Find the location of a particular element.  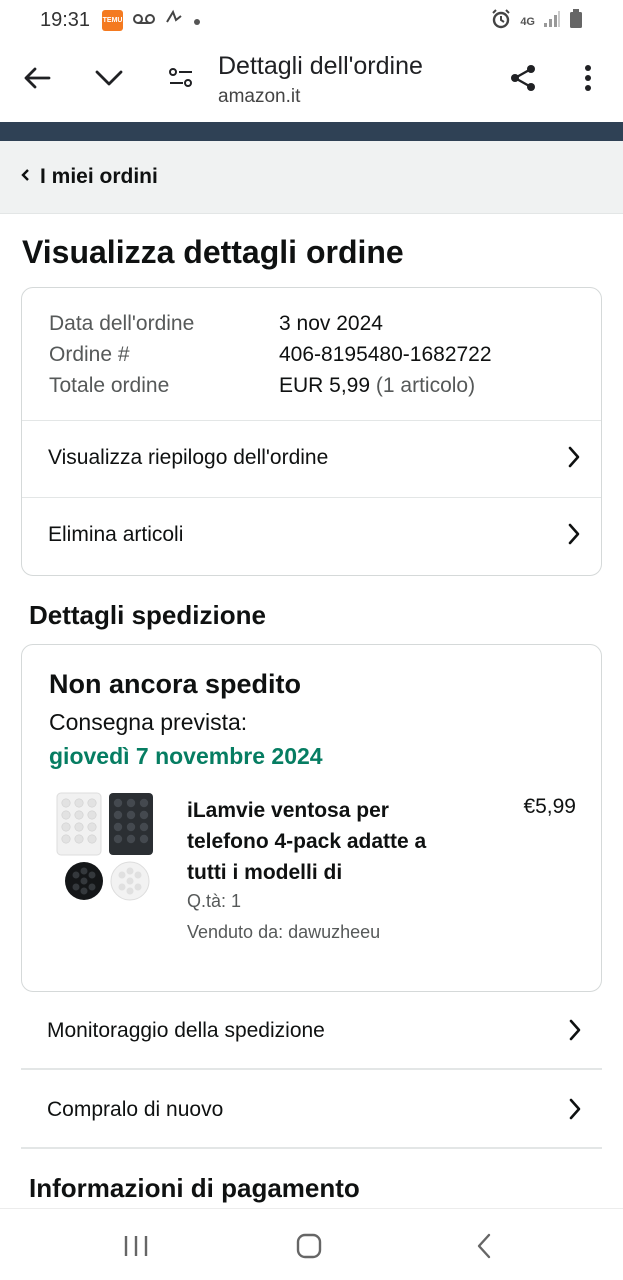

view-order-summary-link: Visualizza riepilogo dell'ordine is located at coordinates (311, 458).